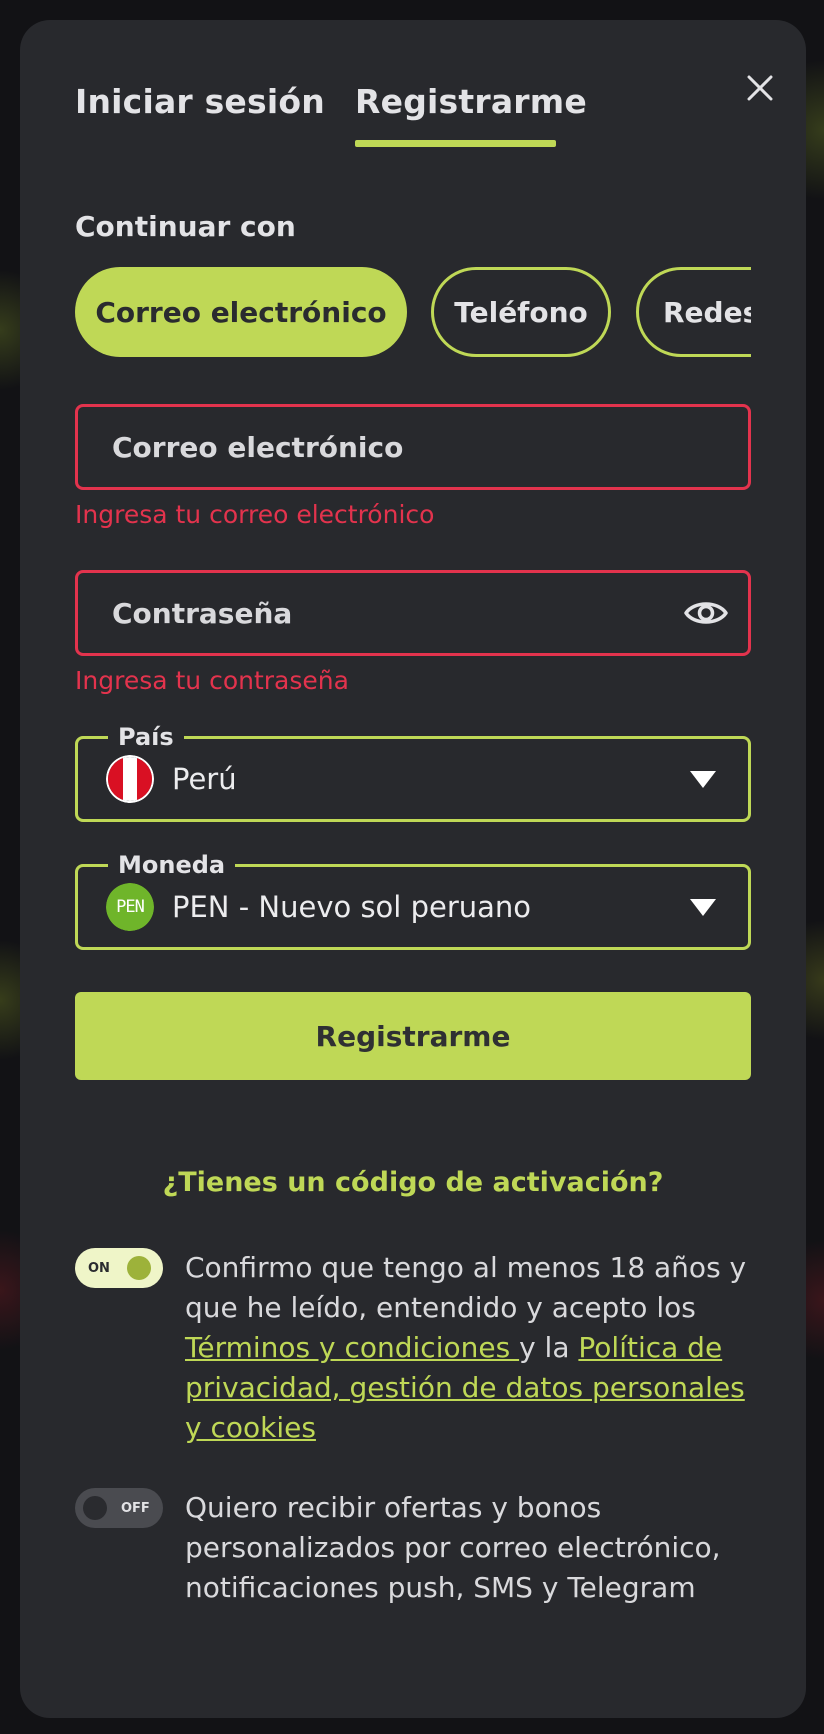  What do you see at coordinates (258, 447) in the screenshot?
I see `email-placeholder: Correo electrónico` at bounding box center [258, 447].